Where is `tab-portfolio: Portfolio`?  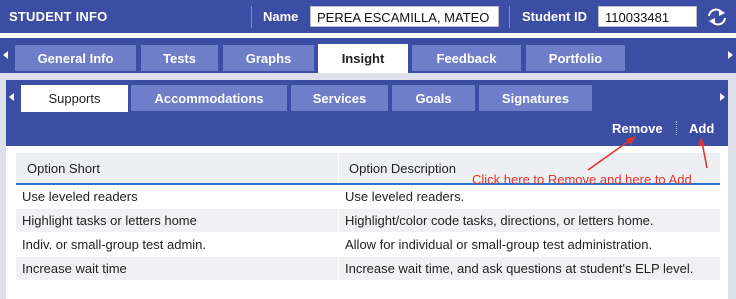 tab-portfolio: Portfolio is located at coordinates (575, 58).